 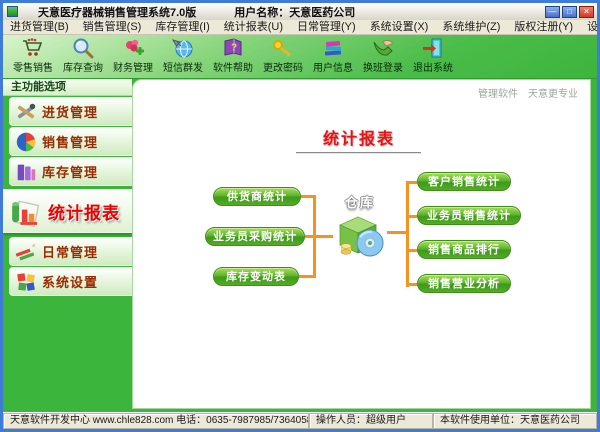 What do you see at coordinates (326, 27) in the screenshot?
I see `menu-daily: 日常管理(Y)` at bounding box center [326, 27].